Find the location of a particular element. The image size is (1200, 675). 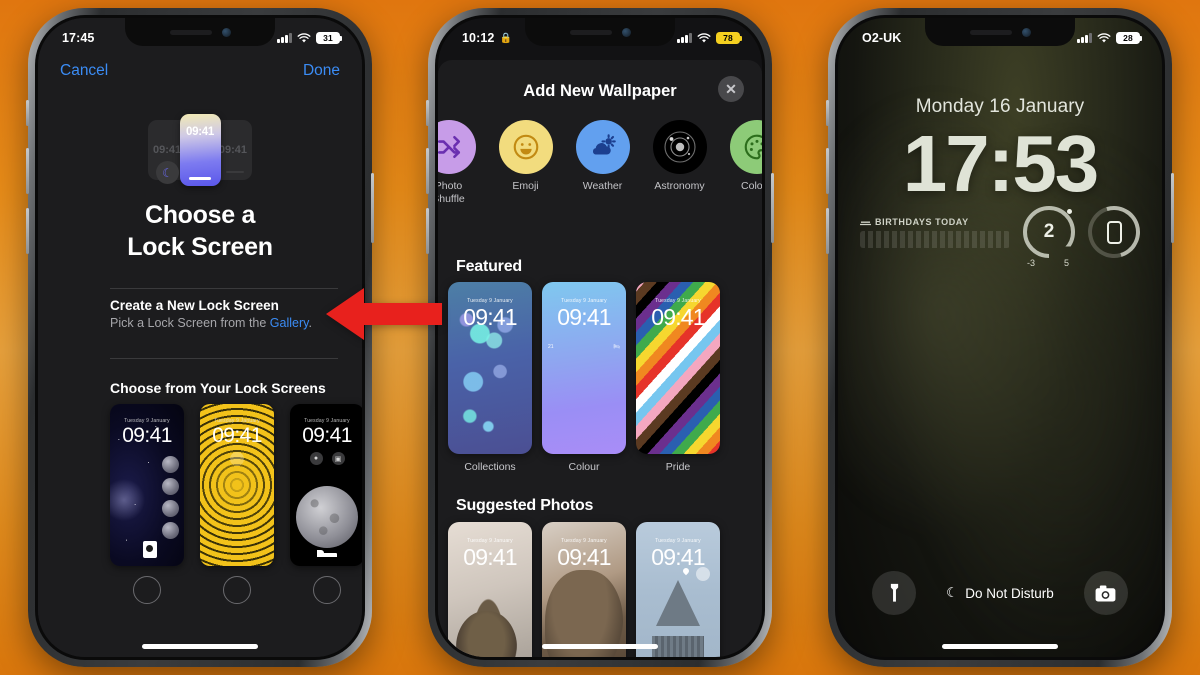

lock-screen-selectors is located at coordinates (236, 590).